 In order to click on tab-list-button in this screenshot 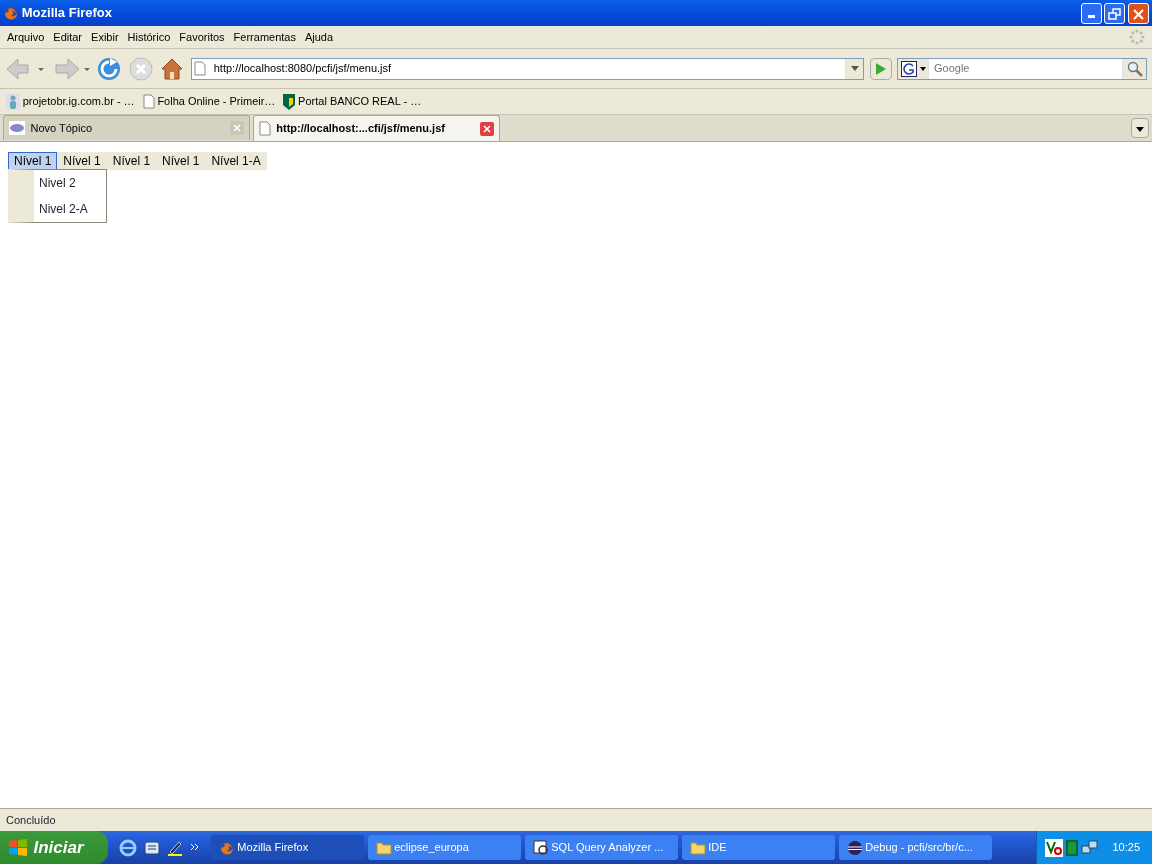, I will do `click(1140, 128)`.